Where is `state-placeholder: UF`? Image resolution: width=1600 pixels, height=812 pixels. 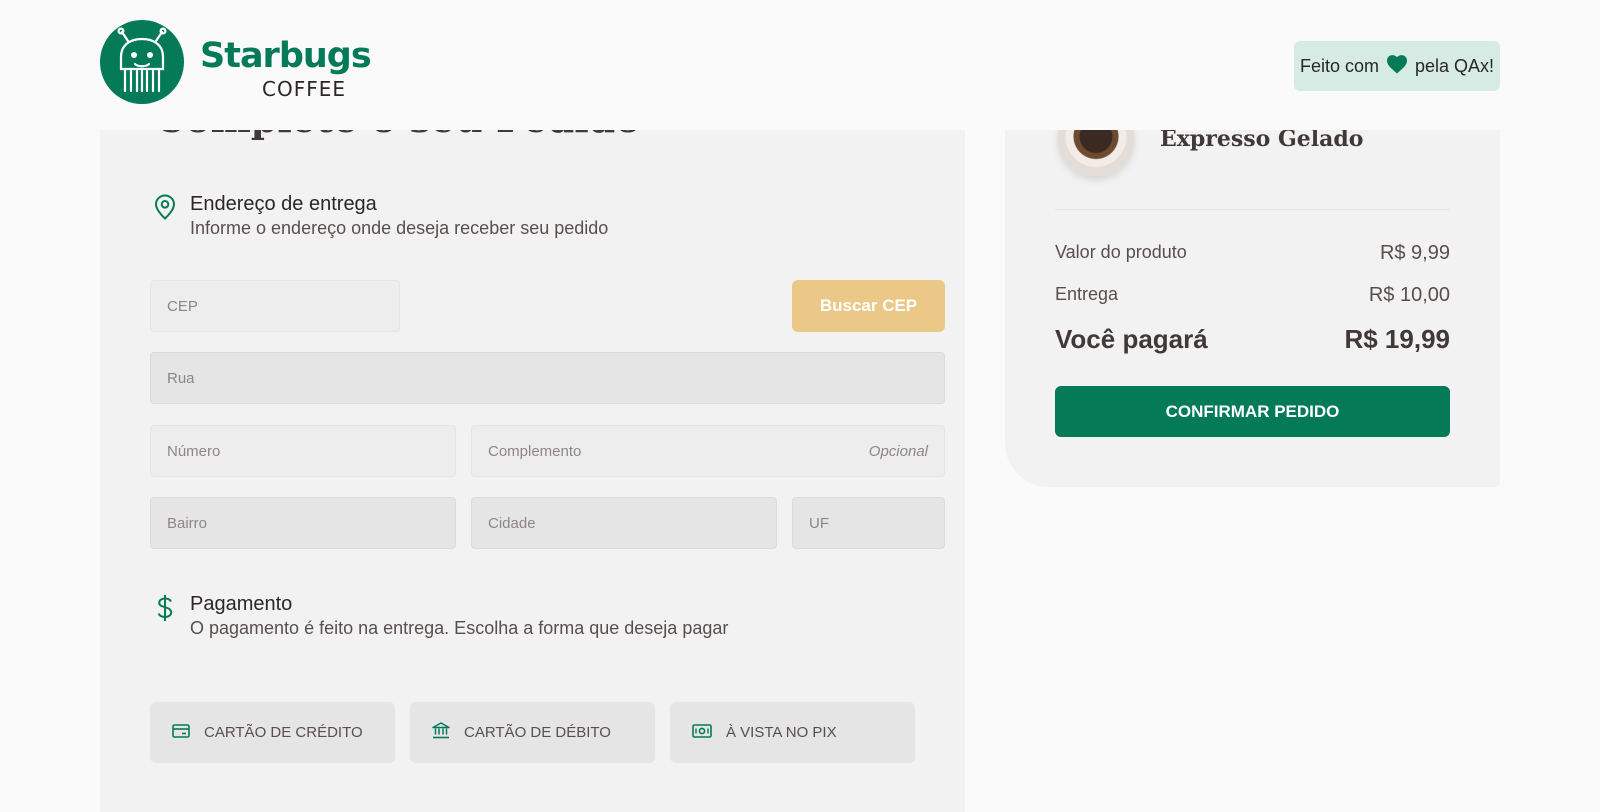 state-placeholder: UF is located at coordinates (819, 523).